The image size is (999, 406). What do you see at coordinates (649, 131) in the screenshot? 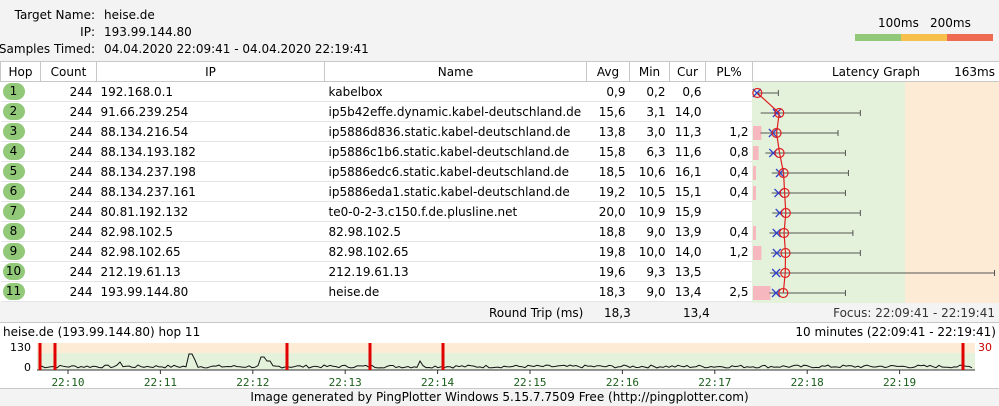
I see `hop-min: 3,0` at bounding box center [649, 131].